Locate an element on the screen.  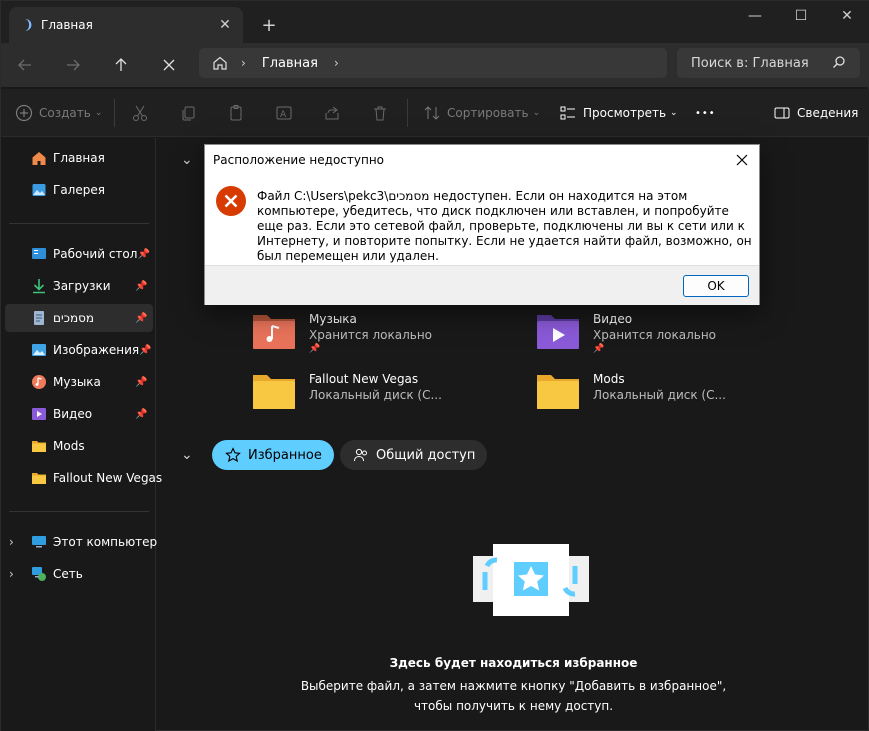
create-button: Создать ⌄ is located at coordinates (57, 113).